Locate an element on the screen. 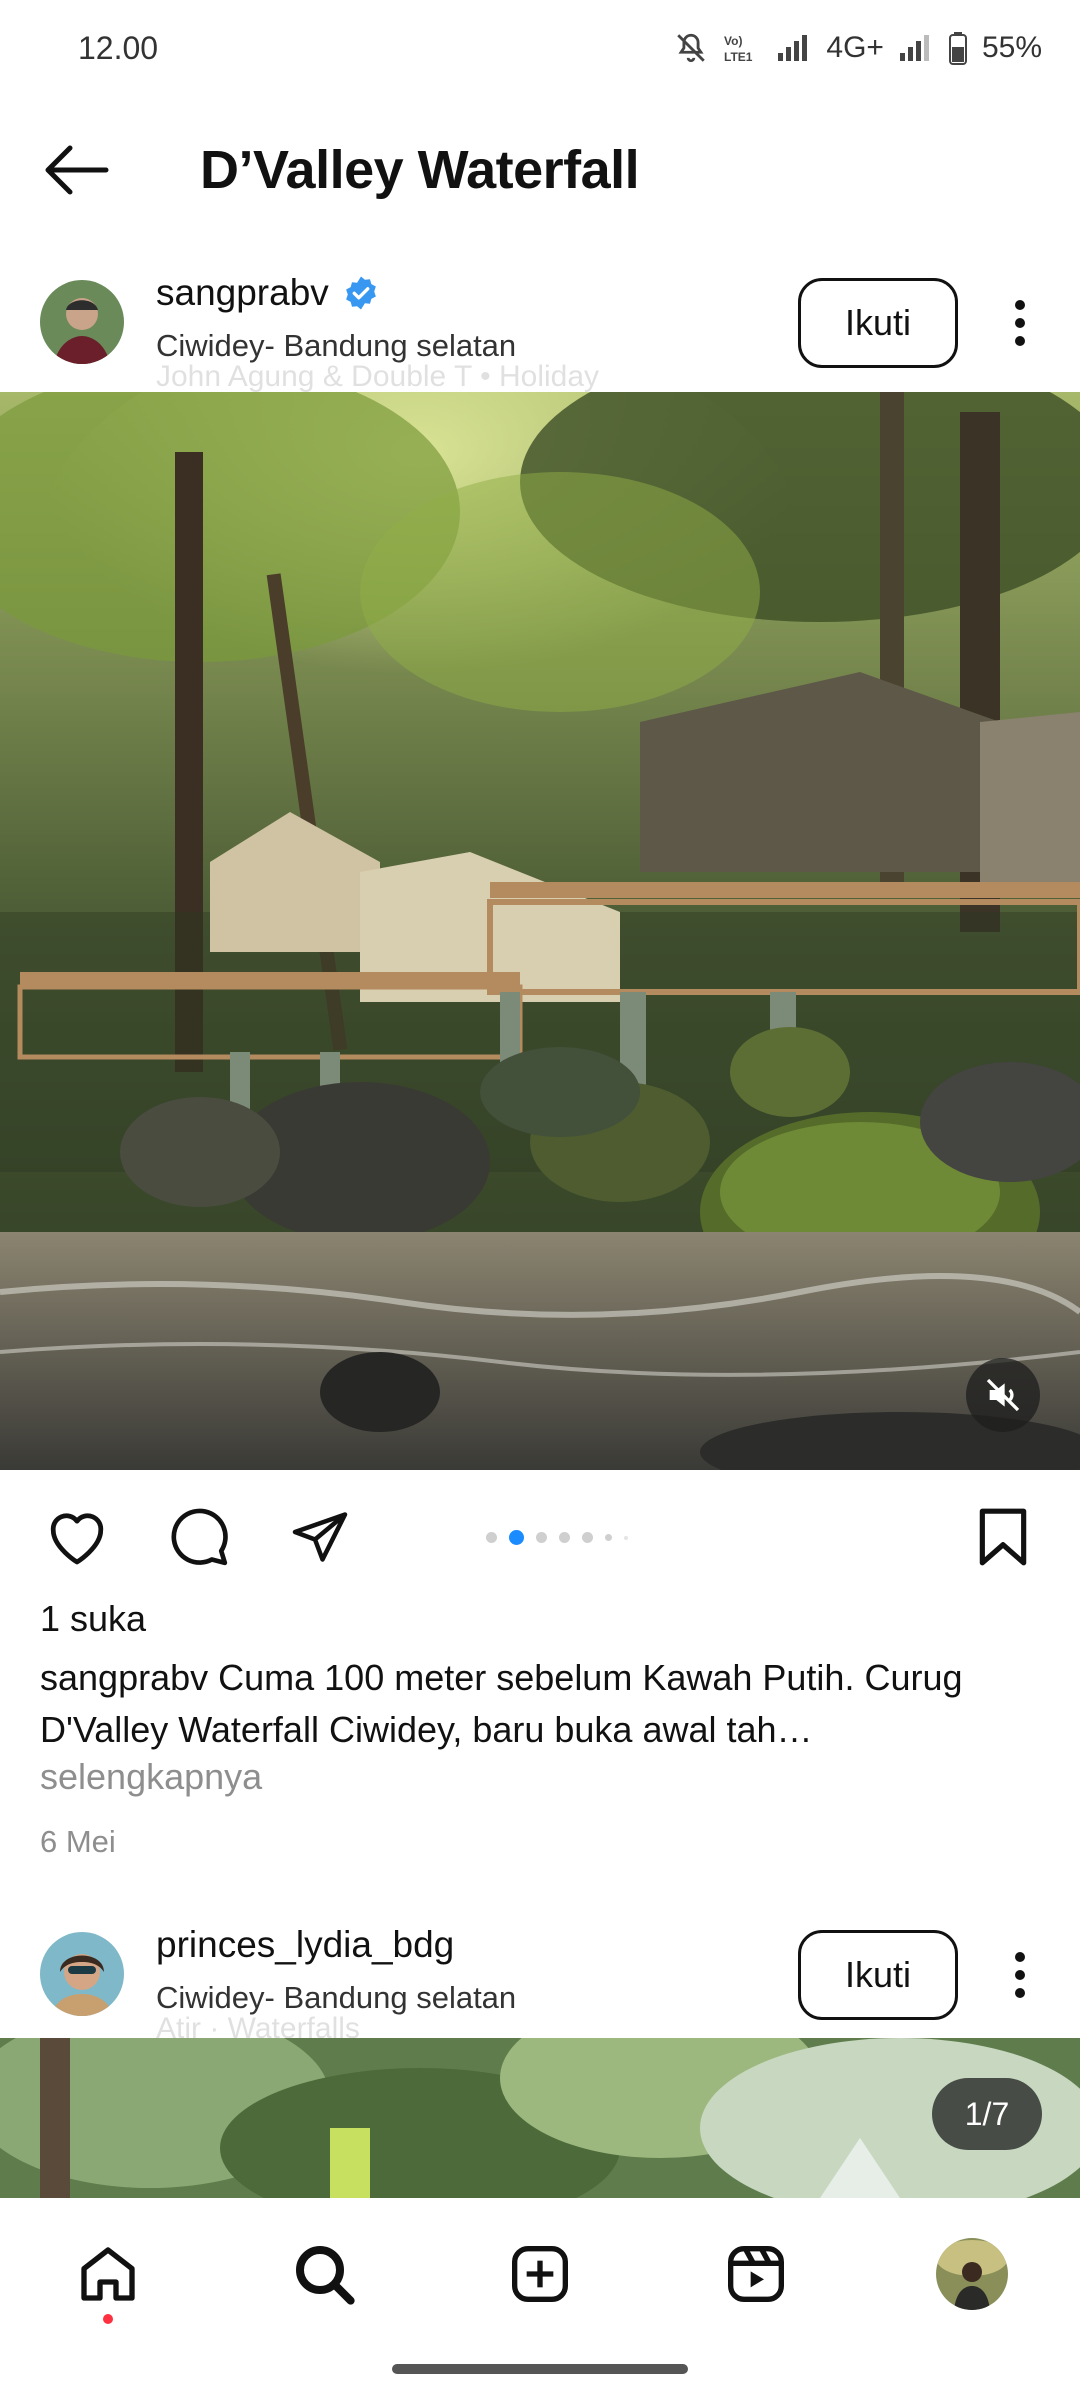  like-button is located at coordinates (77, 1537).